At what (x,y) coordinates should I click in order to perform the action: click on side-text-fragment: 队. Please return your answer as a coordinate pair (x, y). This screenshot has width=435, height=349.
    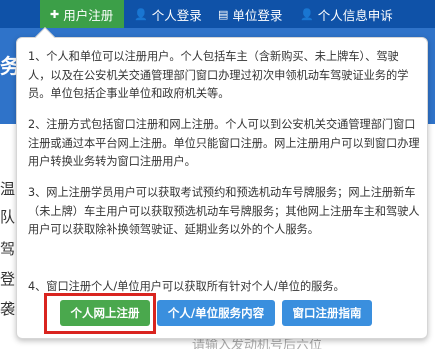
    Looking at the image, I should click on (8, 217).